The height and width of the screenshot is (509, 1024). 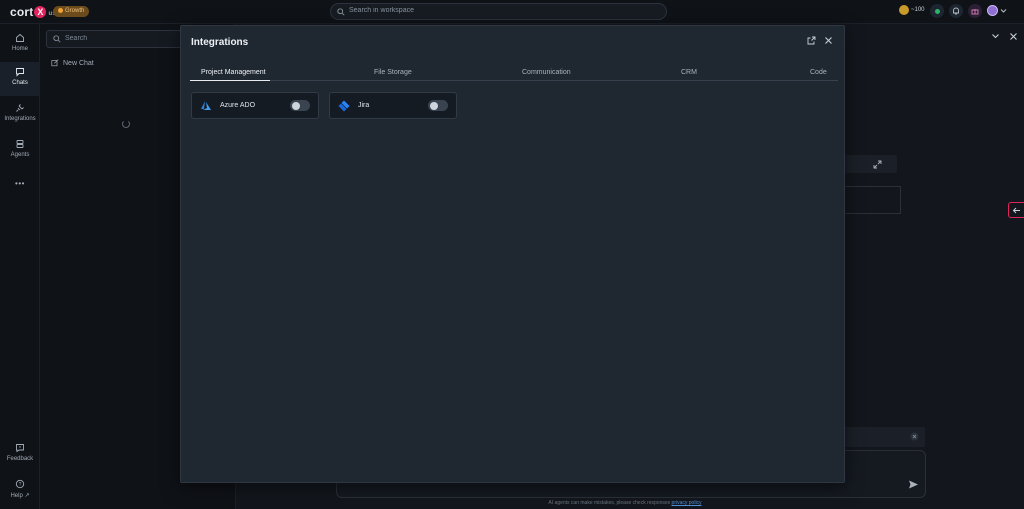 I want to click on nav-item-label: Integrations, so click(x=20, y=119).